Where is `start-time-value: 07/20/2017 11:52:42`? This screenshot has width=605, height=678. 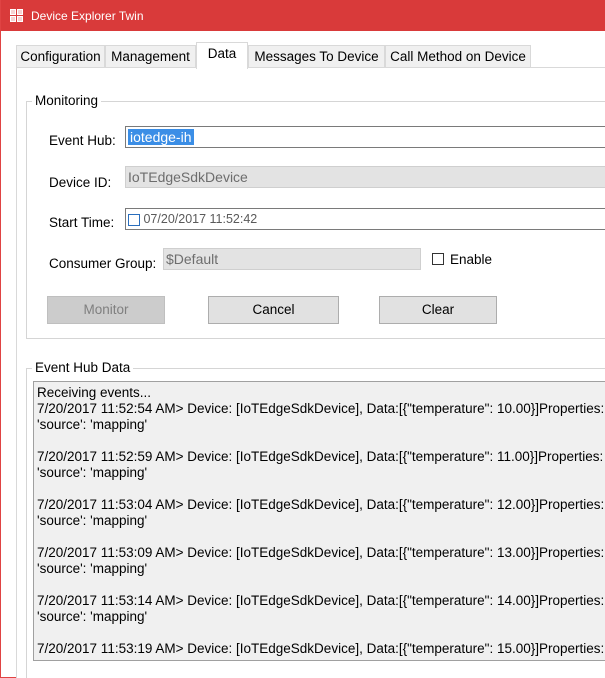 start-time-value: 07/20/2017 11:52:42 is located at coordinates (200, 219).